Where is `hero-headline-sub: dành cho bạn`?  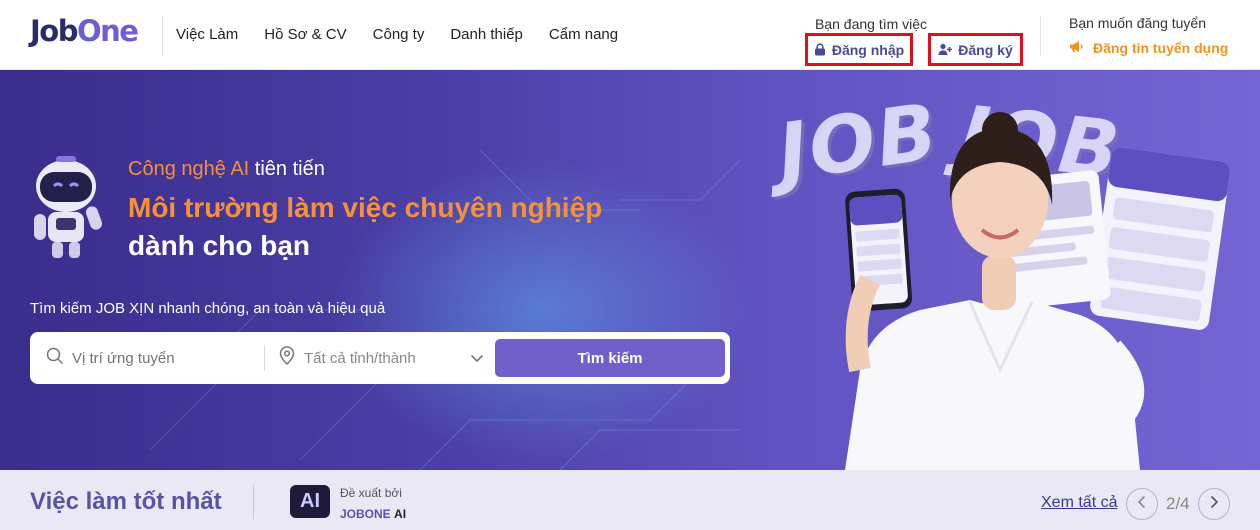 hero-headline-sub: dành cho bạn is located at coordinates (219, 245).